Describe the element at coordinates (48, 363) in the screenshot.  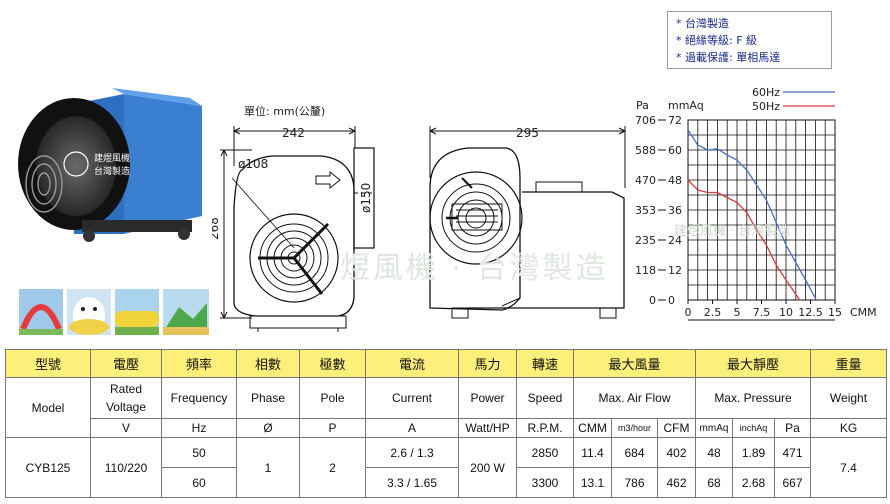
I see `th-model-zh: 型號` at that location.